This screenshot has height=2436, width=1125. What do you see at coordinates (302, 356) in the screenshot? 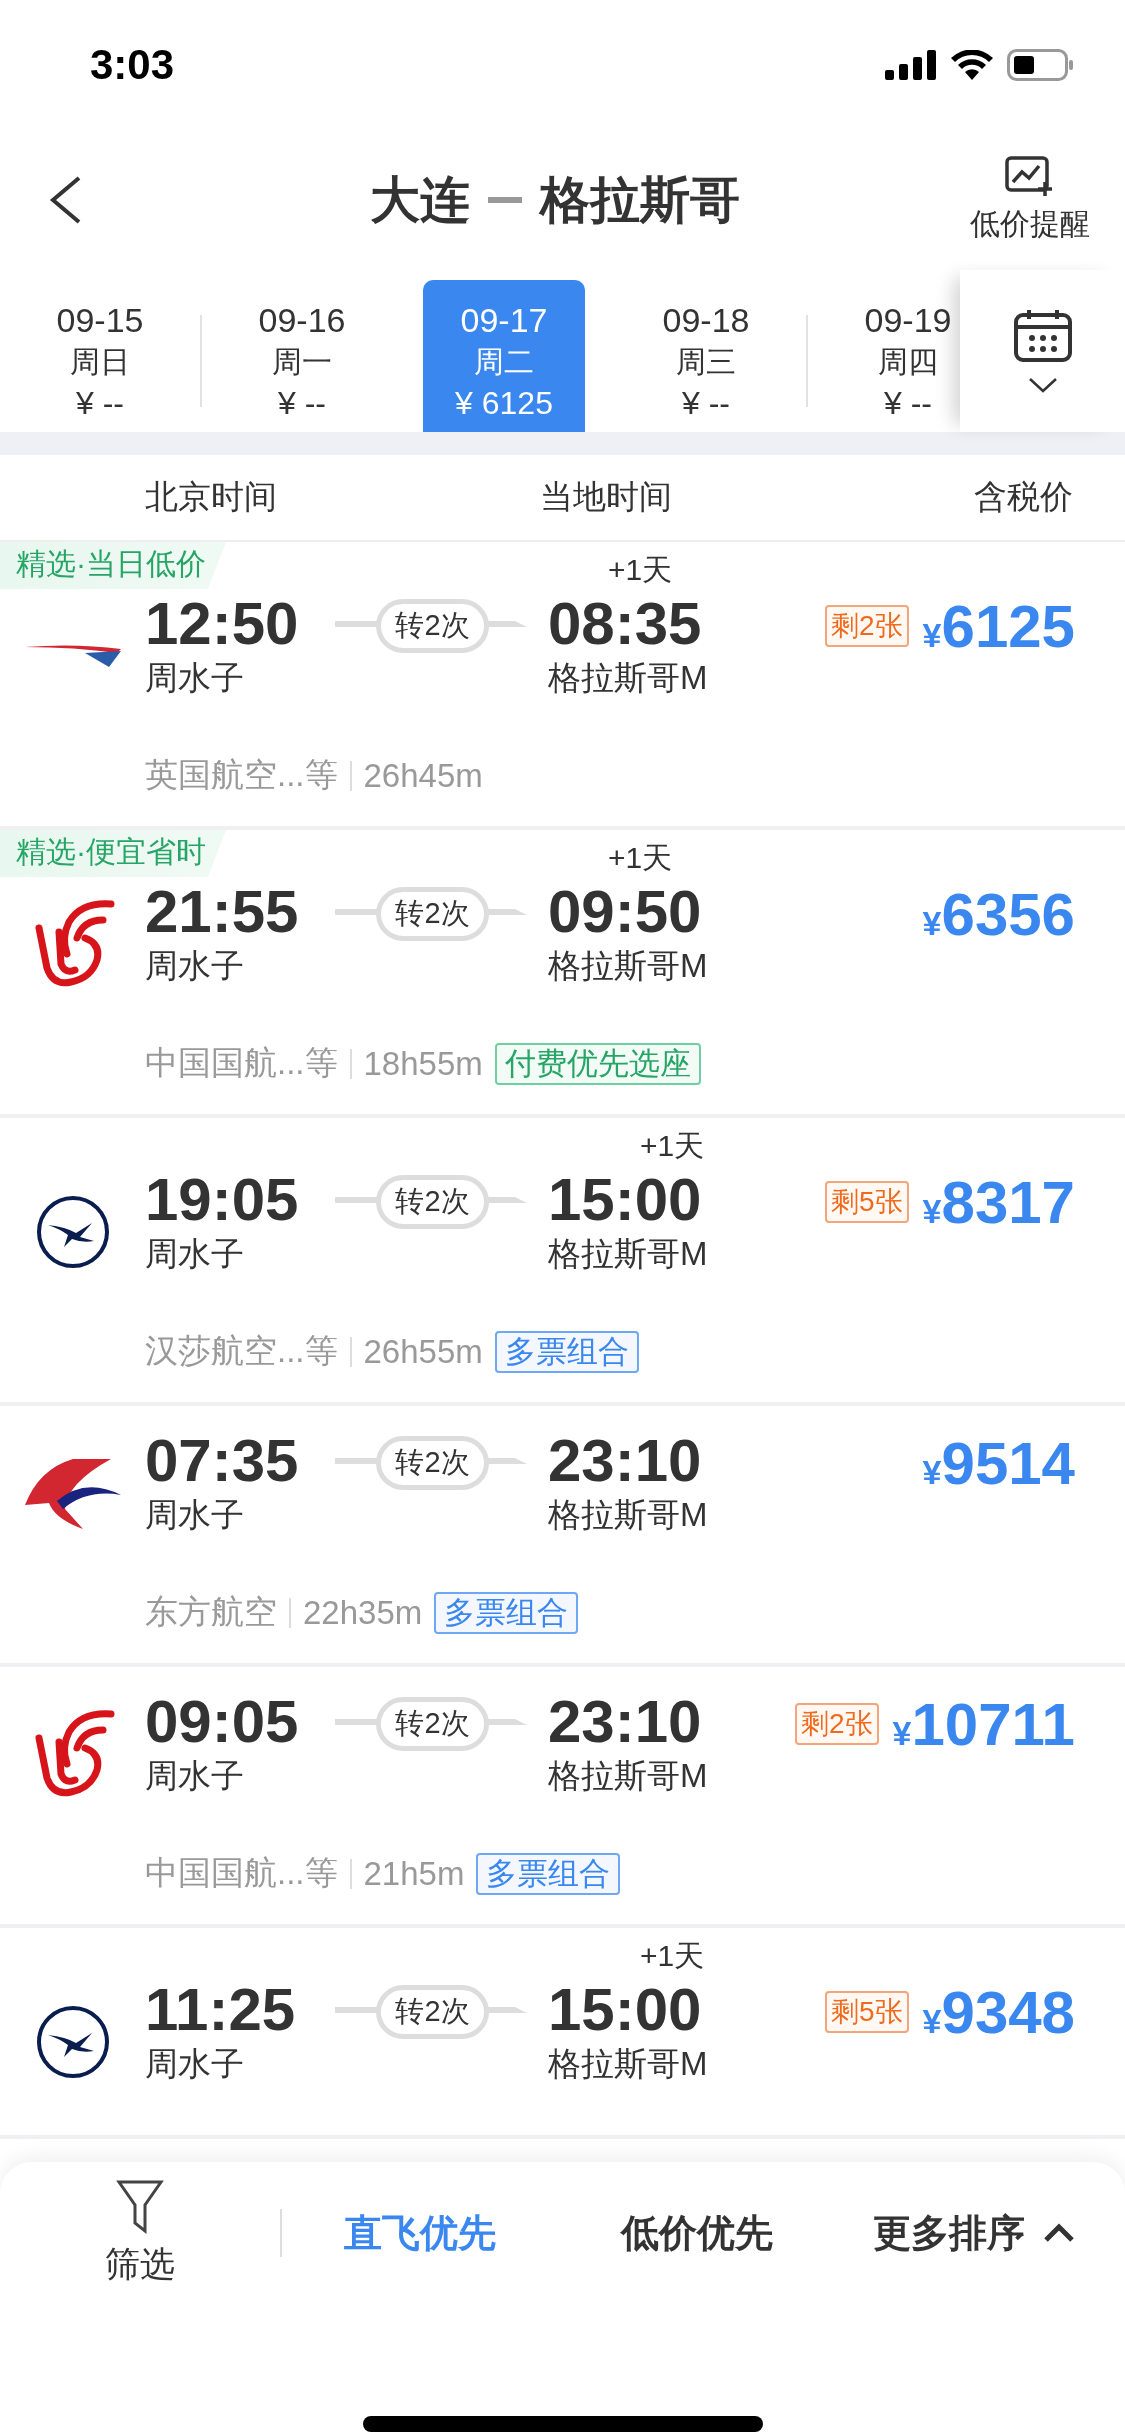
I see `date-tab: 09-16 周一 ¥ --` at bounding box center [302, 356].